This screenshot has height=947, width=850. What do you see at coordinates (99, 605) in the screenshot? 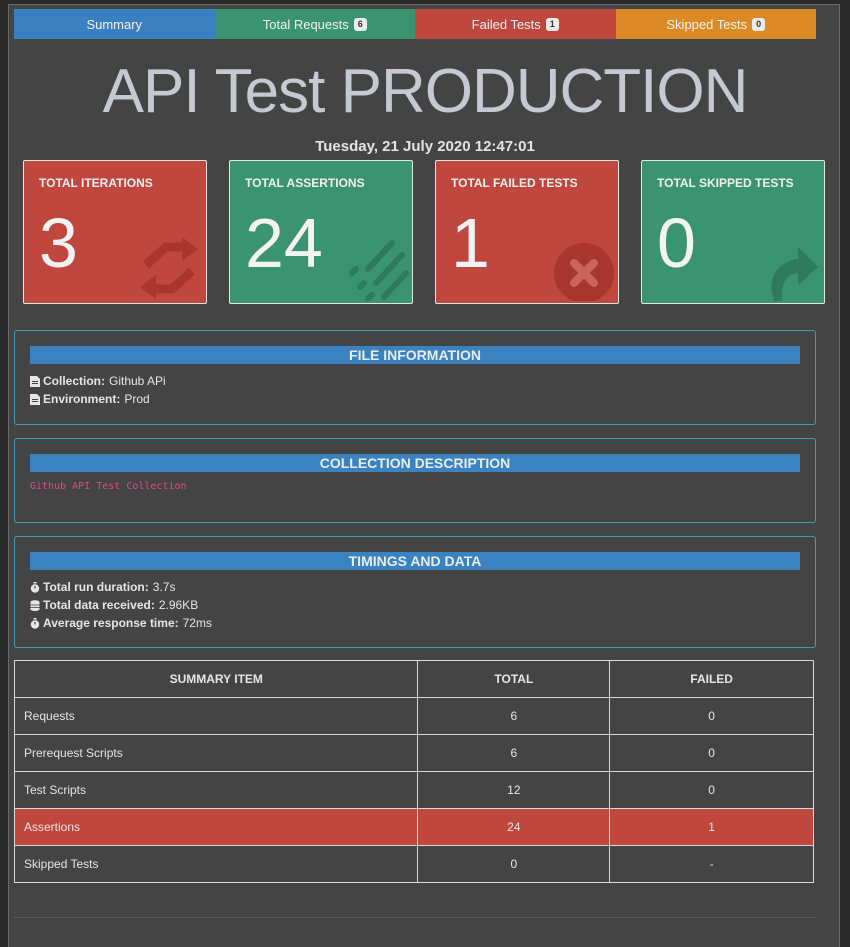
I see `data-received-label: Total data received:` at bounding box center [99, 605].